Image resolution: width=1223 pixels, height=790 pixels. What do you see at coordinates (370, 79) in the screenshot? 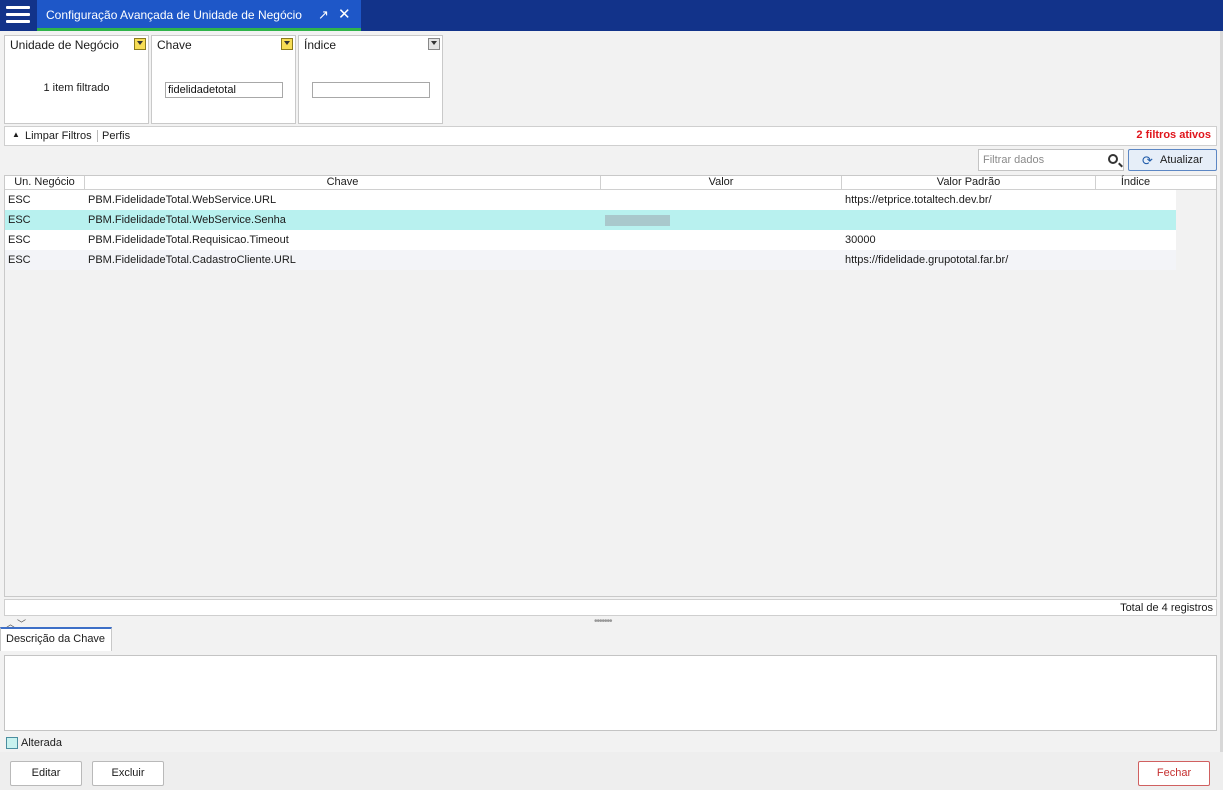
I see `filter-card-indice: Índice` at bounding box center [370, 79].